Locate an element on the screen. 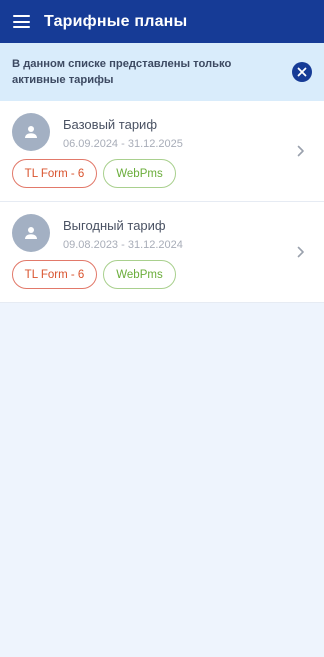  tariff-name: Базовый тариф is located at coordinates (110, 124).